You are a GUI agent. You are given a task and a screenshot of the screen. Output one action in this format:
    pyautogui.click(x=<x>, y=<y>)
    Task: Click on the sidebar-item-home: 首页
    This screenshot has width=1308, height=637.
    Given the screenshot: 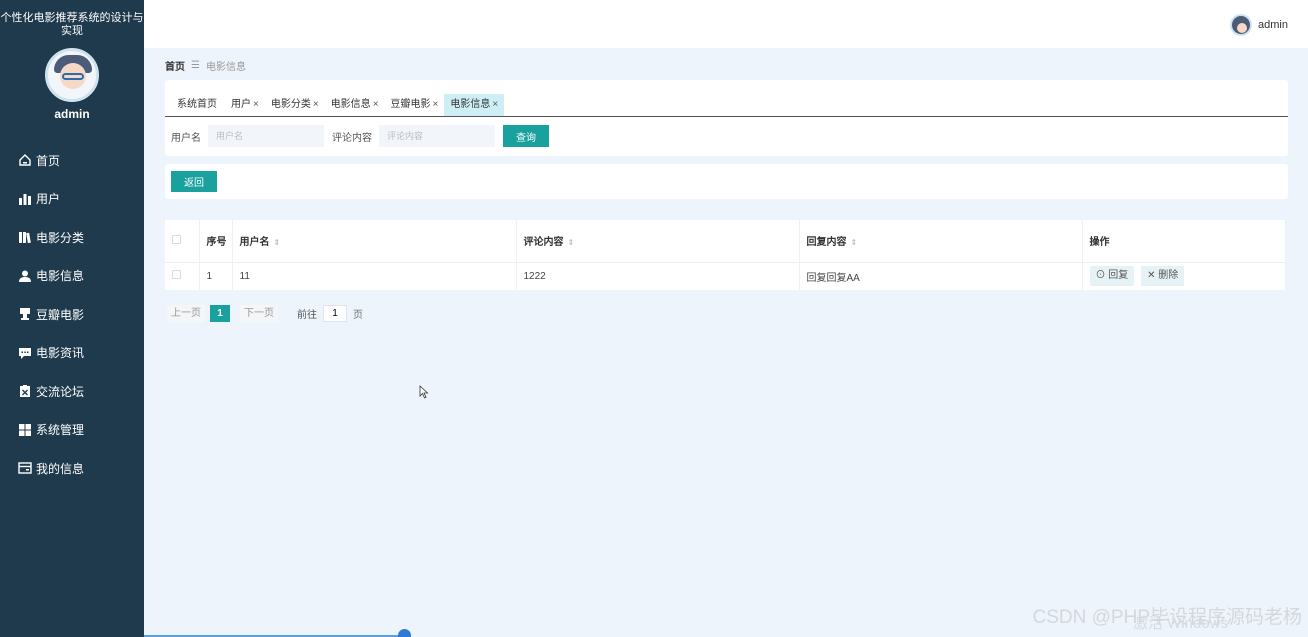 What is the action you would take?
    pyautogui.click(x=72, y=160)
    